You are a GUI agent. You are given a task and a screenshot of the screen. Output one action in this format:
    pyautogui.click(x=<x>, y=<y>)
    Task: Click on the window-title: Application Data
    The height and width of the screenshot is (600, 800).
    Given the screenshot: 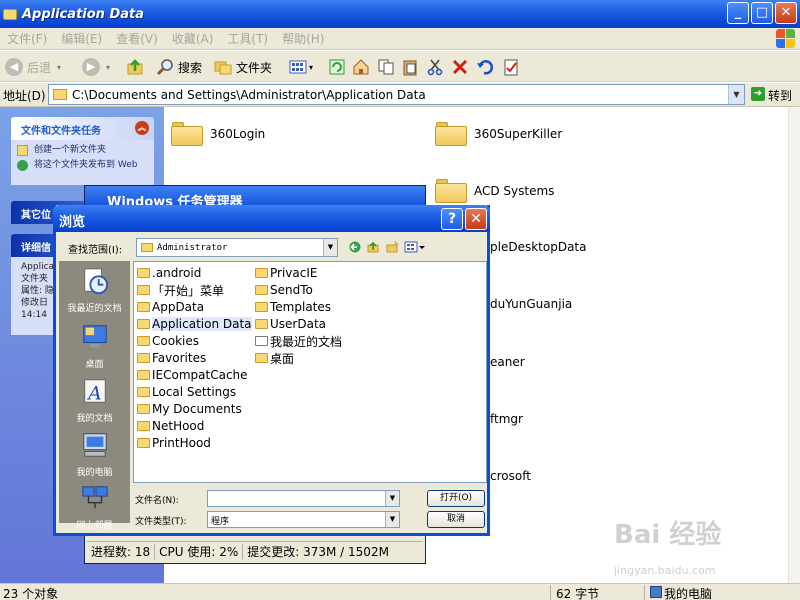 What is the action you would take?
    pyautogui.click(x=83, y=14)
    